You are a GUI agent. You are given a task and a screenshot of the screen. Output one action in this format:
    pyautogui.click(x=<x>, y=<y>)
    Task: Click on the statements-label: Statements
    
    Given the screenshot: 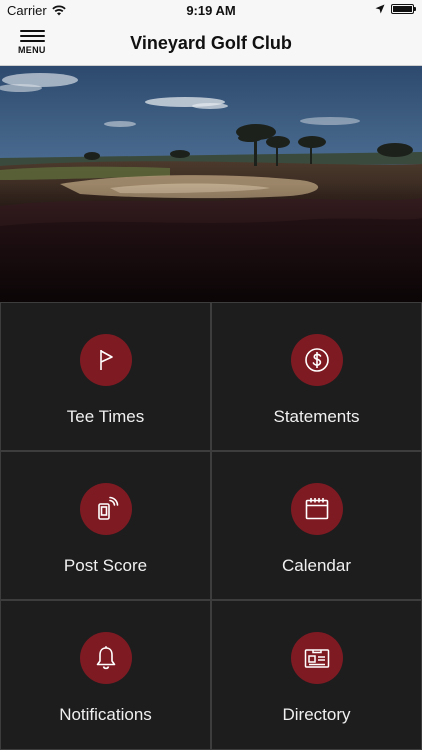 What is the action you would take?
    pyautogui.click(x=316, y=416)
    